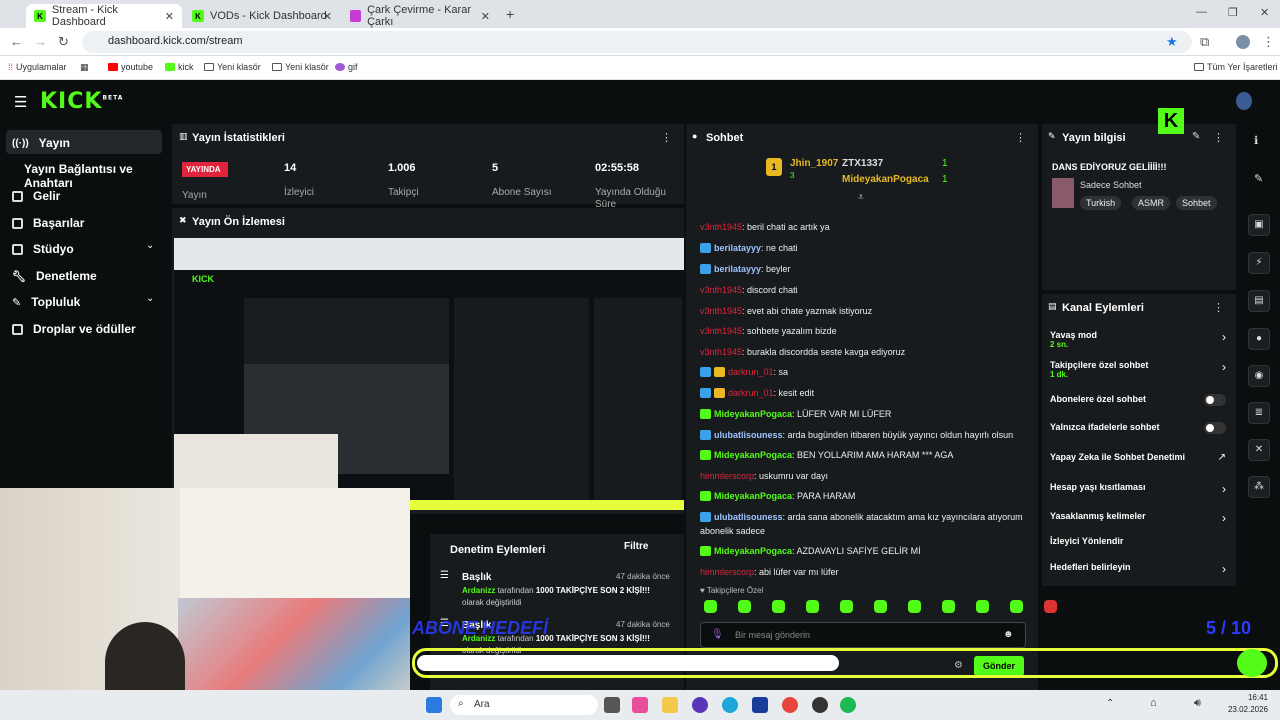  What do you see at coordinates (1259, 225) in the screenshot?
I see `rail-button-clip: ▣` at bounding box center [1259, 225].